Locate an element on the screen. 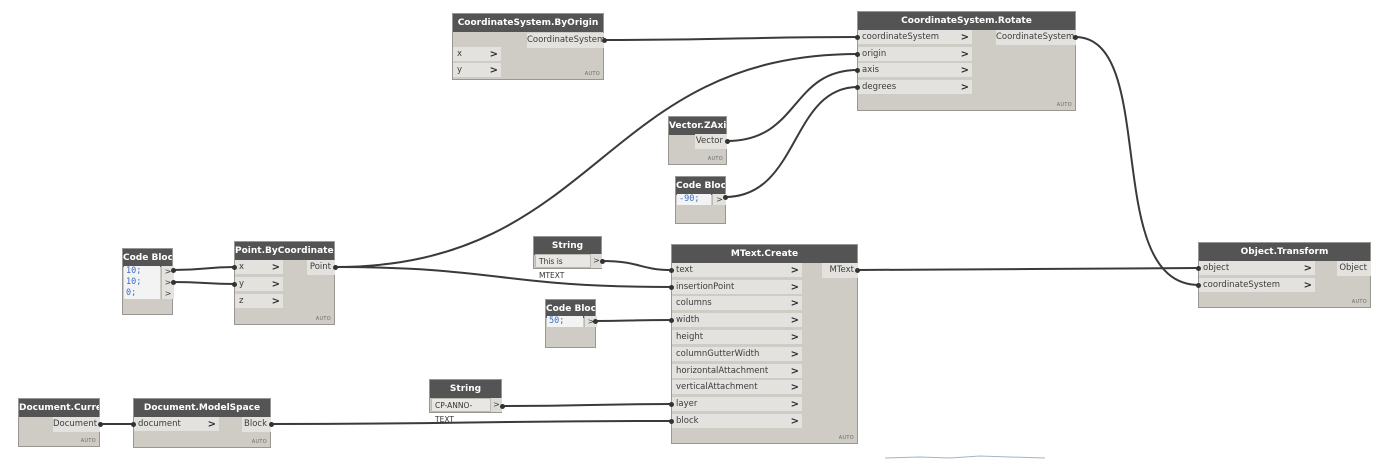 The width and height of the screenshot is (1382, 461). node-title: CoordinateSystem.ByOrigin is located at coordinates (528, 23).